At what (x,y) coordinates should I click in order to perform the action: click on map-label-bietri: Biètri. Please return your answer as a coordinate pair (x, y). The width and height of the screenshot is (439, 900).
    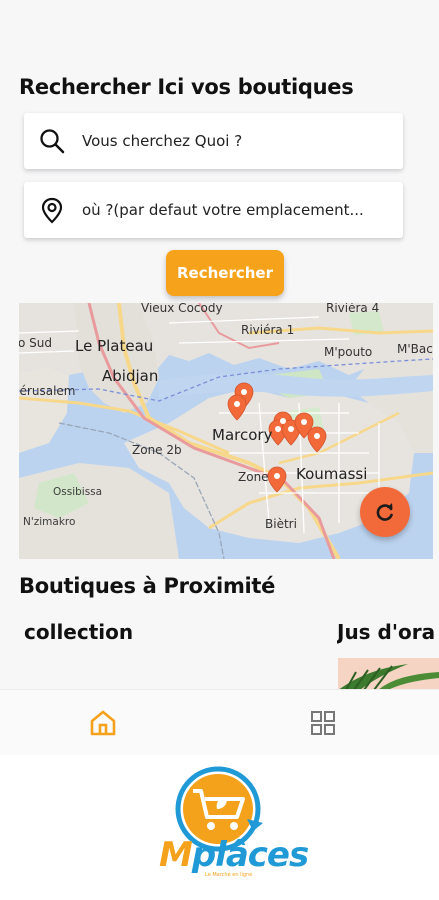
    Looking at the image, I should click on (281, 524).